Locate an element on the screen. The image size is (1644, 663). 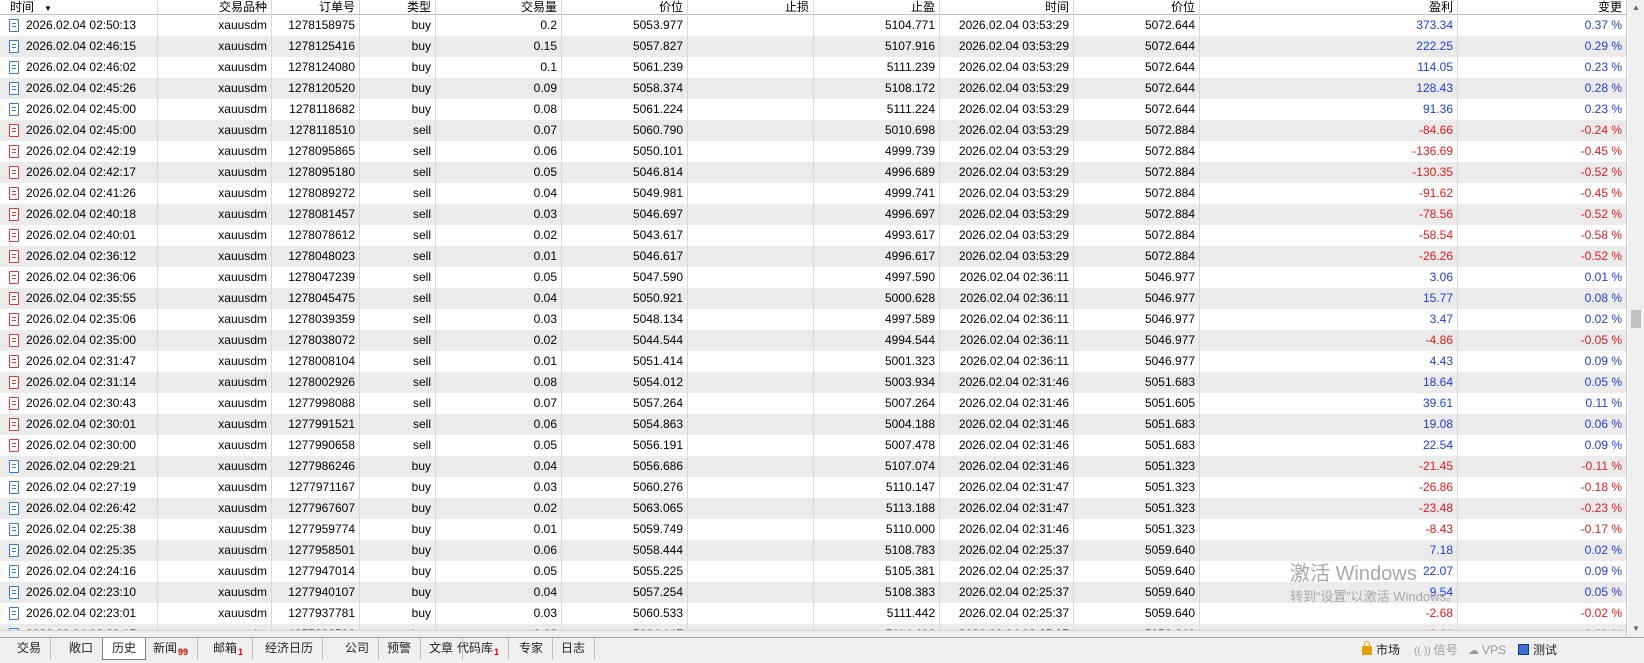
horizontal-scrollbar is located at coordinates (813, 633).